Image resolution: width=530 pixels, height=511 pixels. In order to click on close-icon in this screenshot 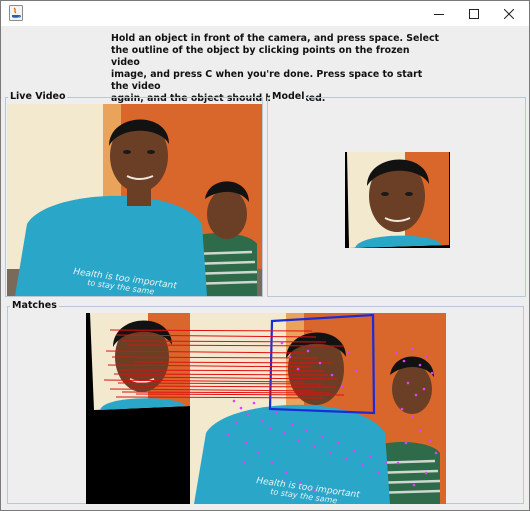, I will do `click(509, 13)`.